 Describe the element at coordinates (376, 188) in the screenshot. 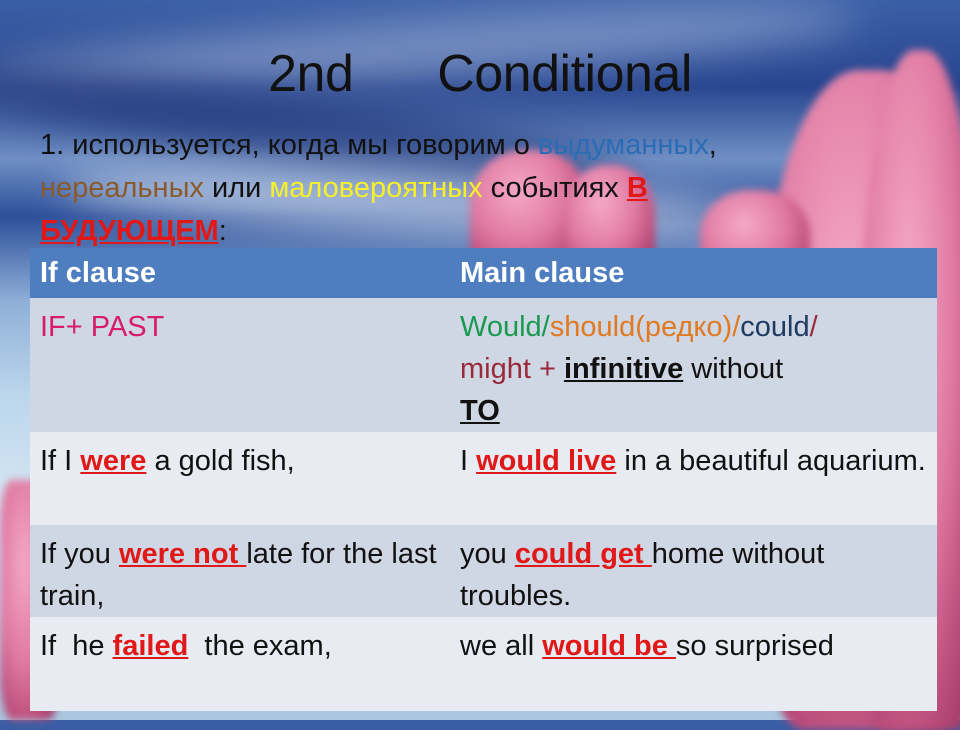

I see `keyword-unlikely: маловероятных` at that location.